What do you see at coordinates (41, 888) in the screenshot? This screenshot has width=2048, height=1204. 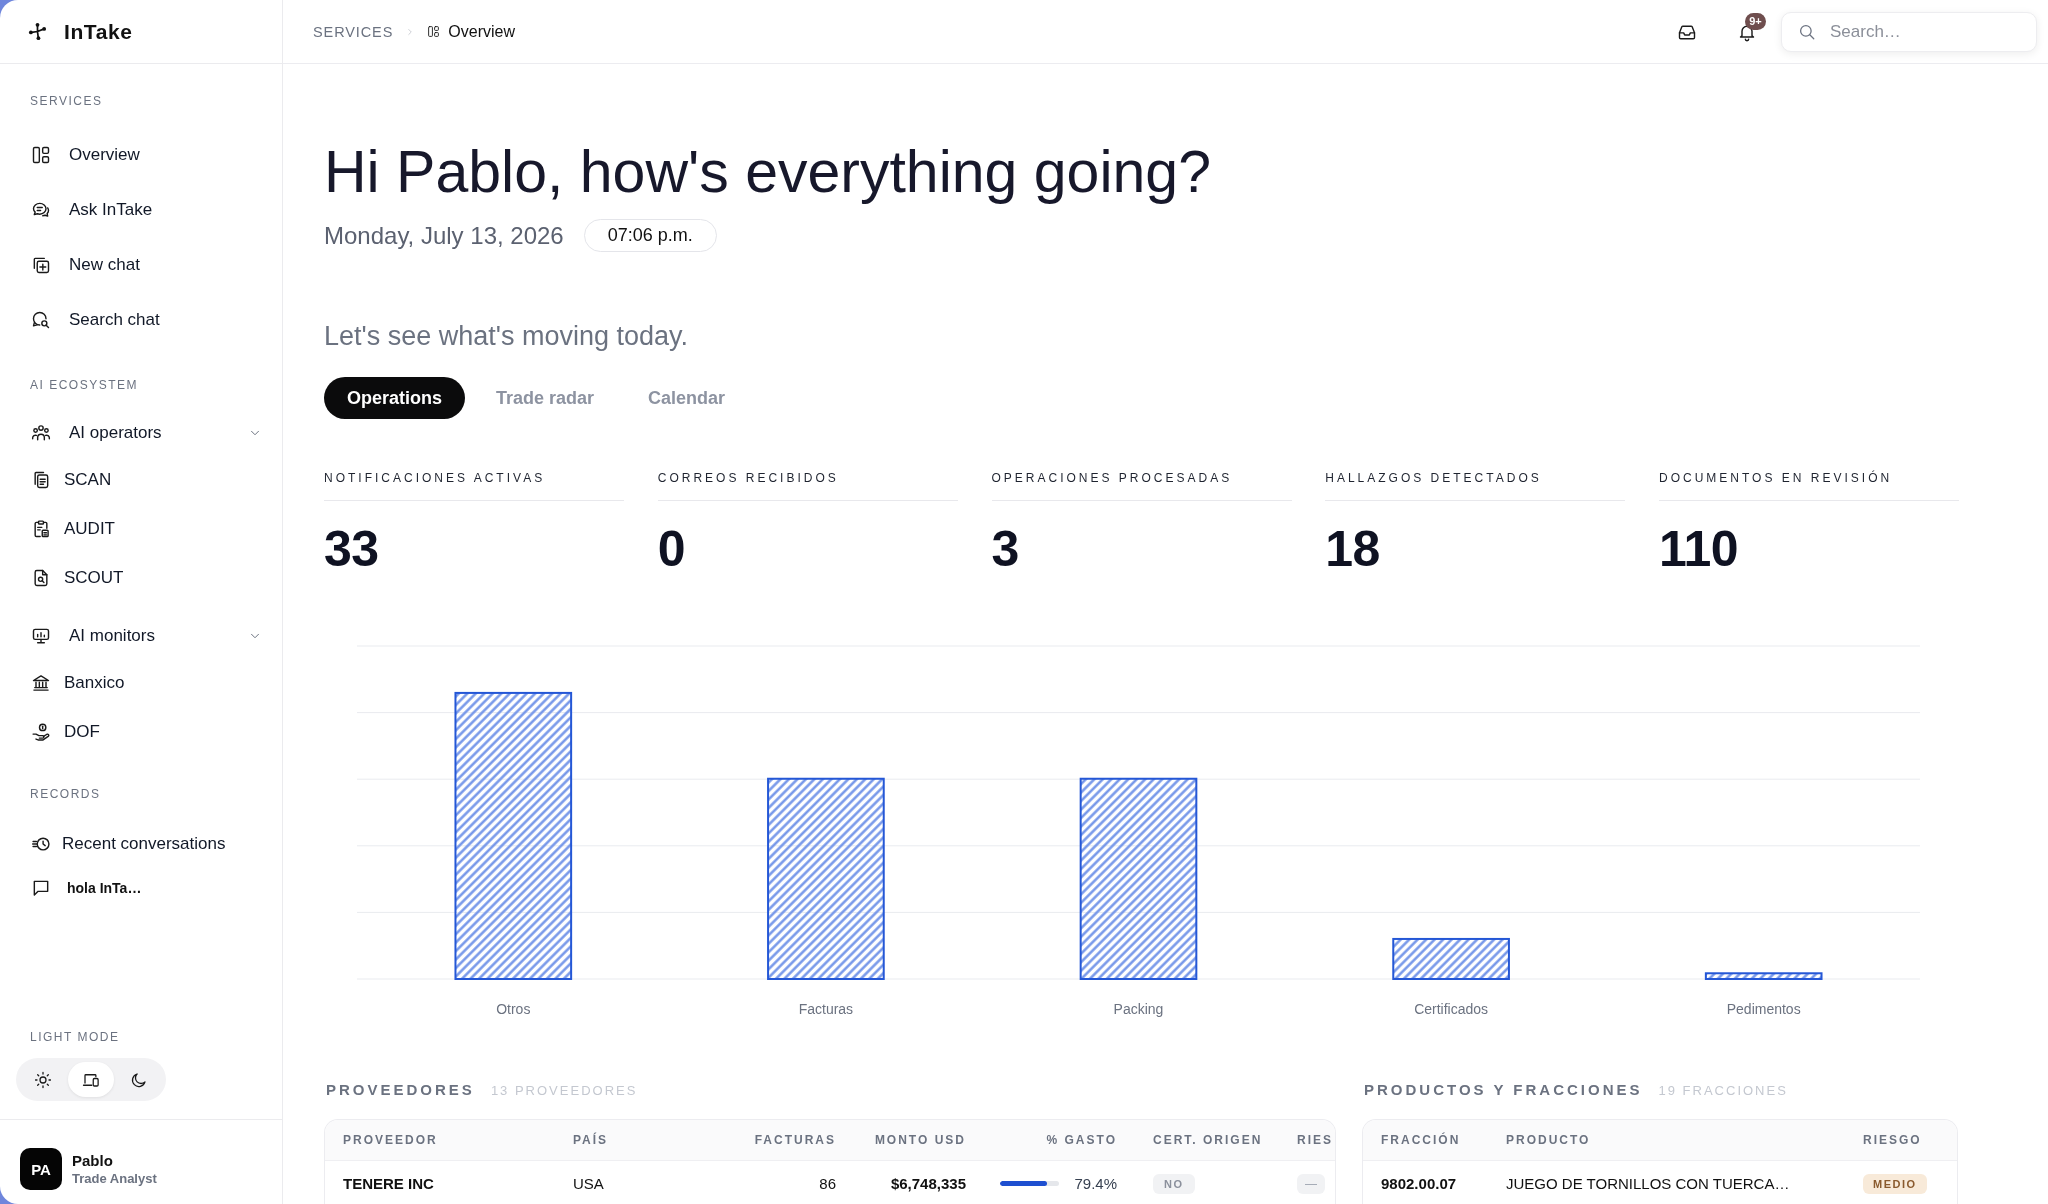 I see `chat-icon` at bounding box center [41, 888].